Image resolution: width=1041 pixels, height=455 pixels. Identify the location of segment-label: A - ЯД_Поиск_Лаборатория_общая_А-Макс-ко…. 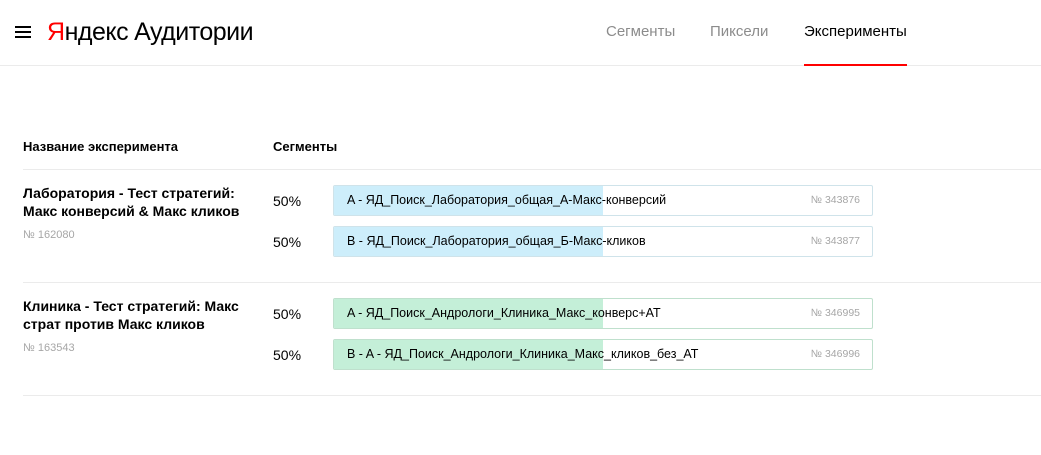
(507, 200).